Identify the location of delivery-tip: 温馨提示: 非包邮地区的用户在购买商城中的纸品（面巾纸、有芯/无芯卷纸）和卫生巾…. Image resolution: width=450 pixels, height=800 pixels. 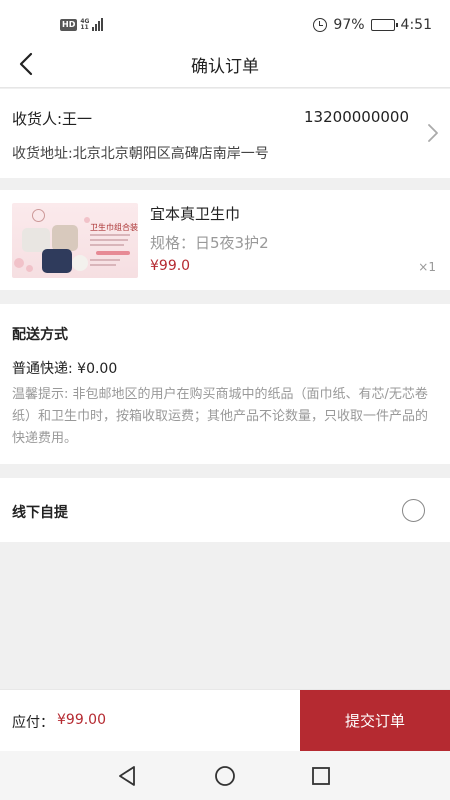
(220, 416).